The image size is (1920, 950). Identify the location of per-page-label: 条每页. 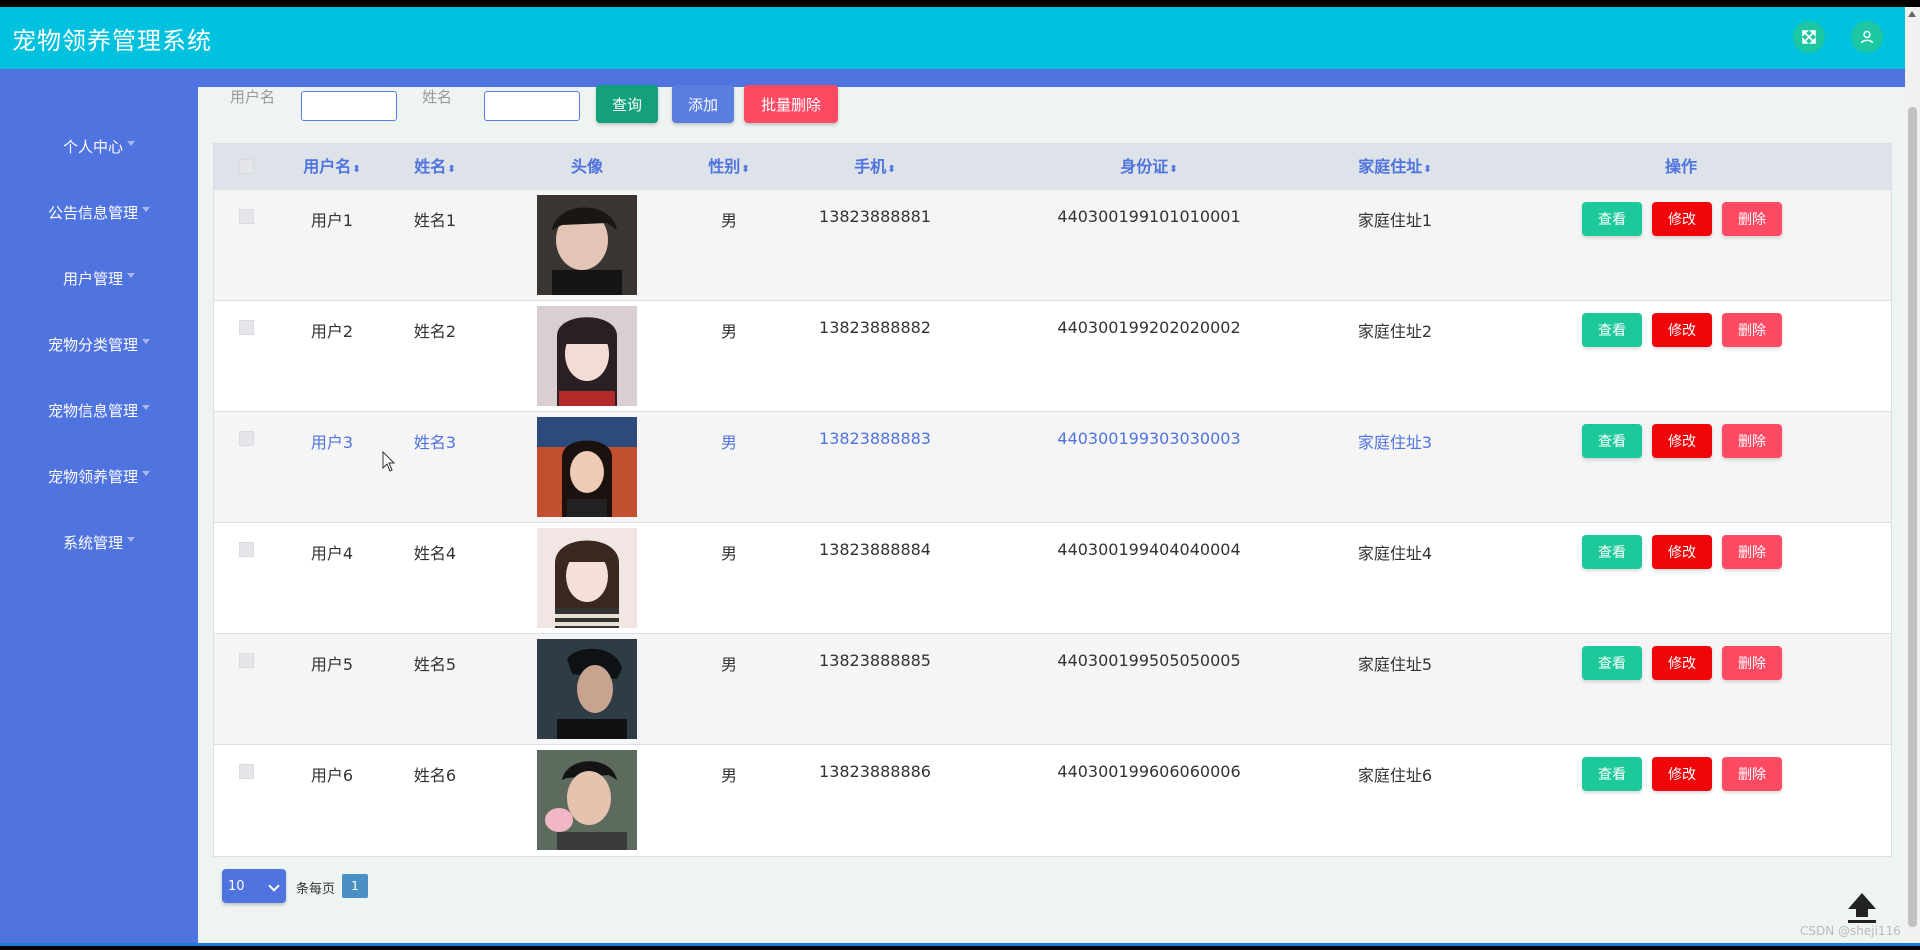
(316, 889).